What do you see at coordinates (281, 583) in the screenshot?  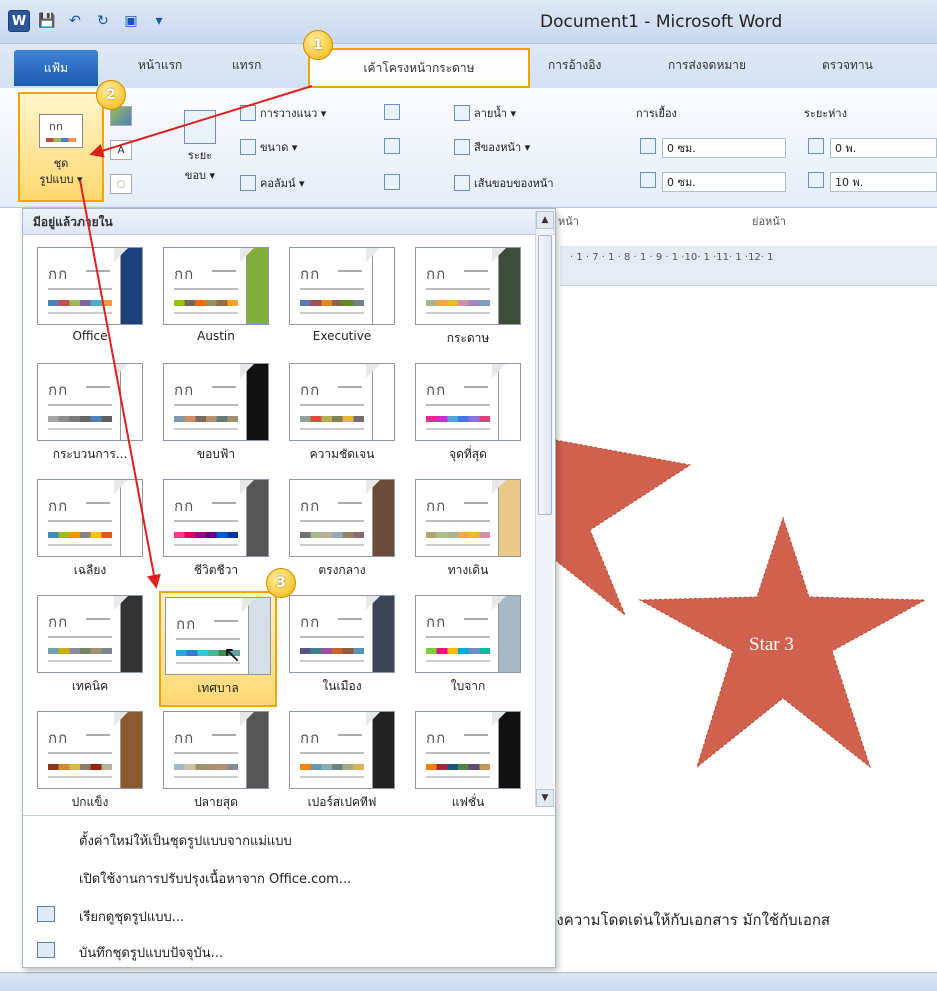 I see `step-badge-3: 3` at bounding box center [281, 583].